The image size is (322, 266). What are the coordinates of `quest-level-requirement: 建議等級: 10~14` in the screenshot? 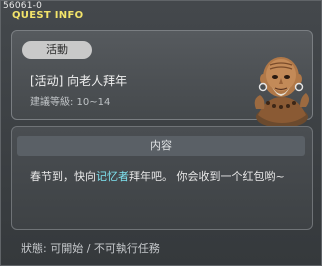 It's located at (70, 102).